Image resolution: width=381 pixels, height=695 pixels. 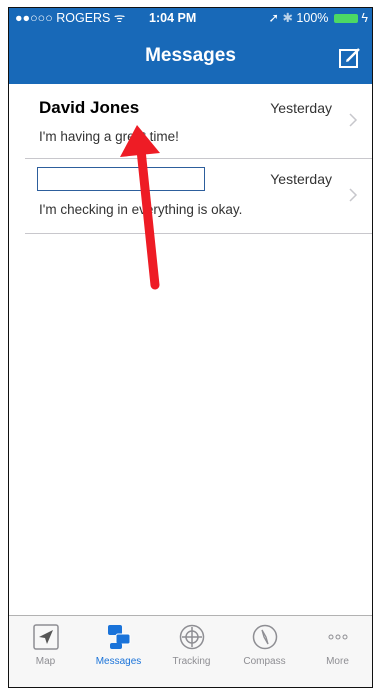 I want to click on compose-icon, so click(x=350, y=58).